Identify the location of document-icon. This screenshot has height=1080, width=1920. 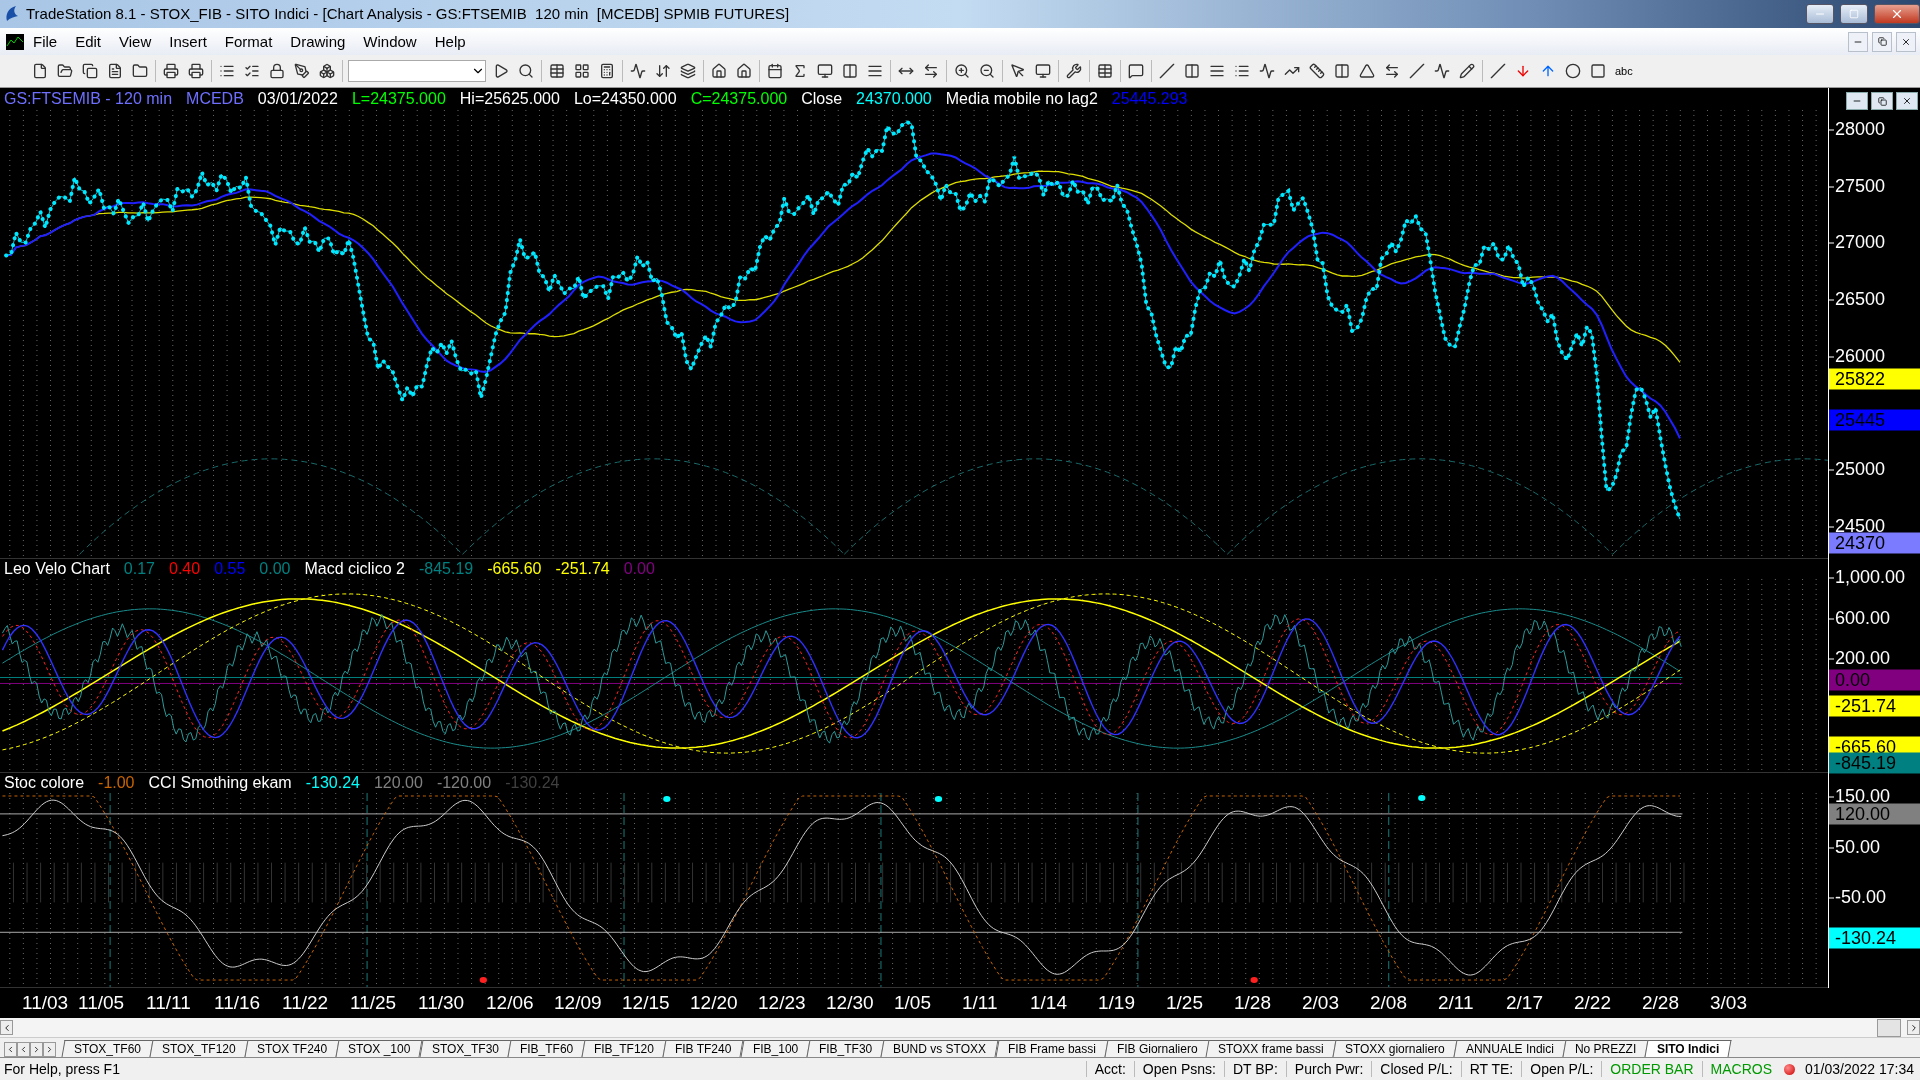
(115, 71).